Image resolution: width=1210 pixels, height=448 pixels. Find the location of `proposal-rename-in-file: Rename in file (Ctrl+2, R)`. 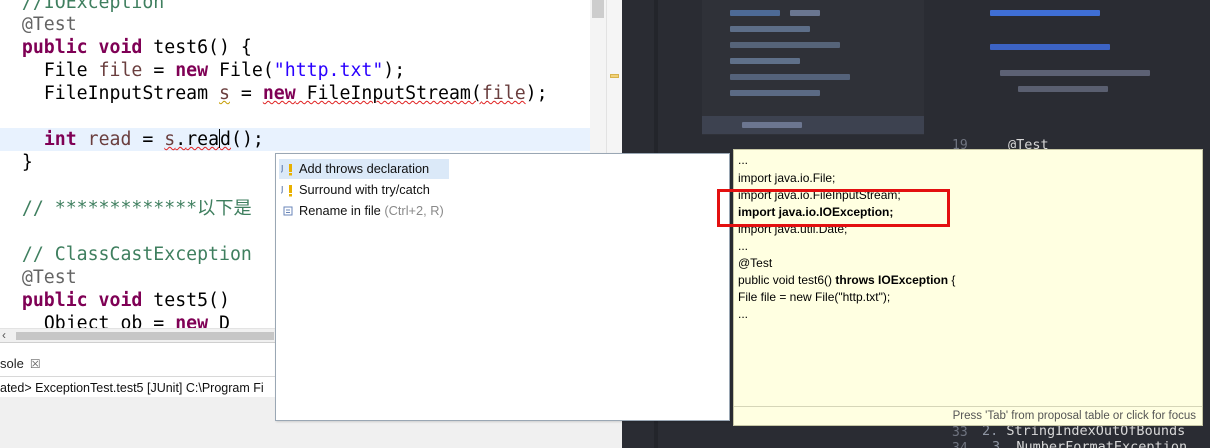

proposal-rename-in-file: Rename in file (Ctrl+2, R) is located at coordinates (363, 211).